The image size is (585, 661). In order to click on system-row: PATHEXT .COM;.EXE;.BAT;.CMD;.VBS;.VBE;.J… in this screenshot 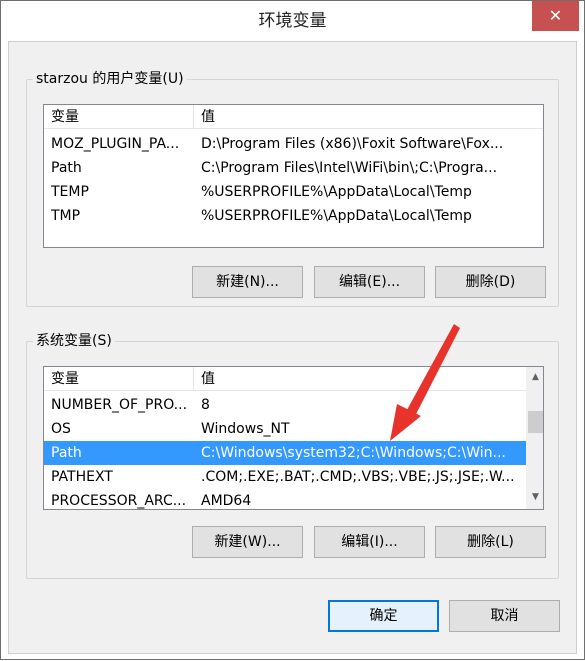, I will do `click(285, 477)`.